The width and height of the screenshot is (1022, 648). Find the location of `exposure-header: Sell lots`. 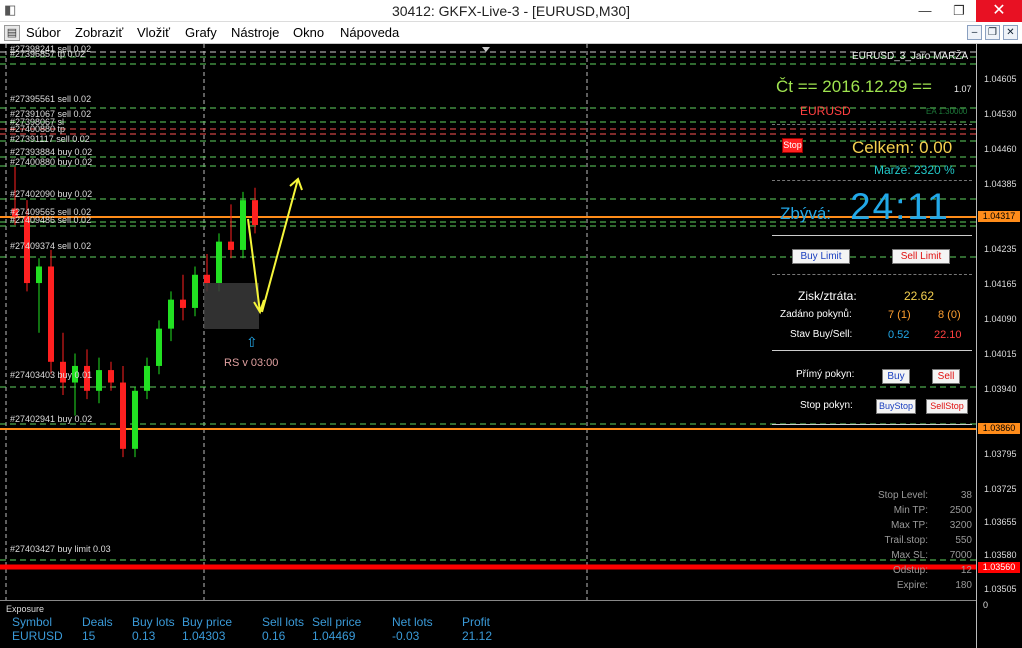

exposure-header: Sell lots is located at coordinates (283, 622).